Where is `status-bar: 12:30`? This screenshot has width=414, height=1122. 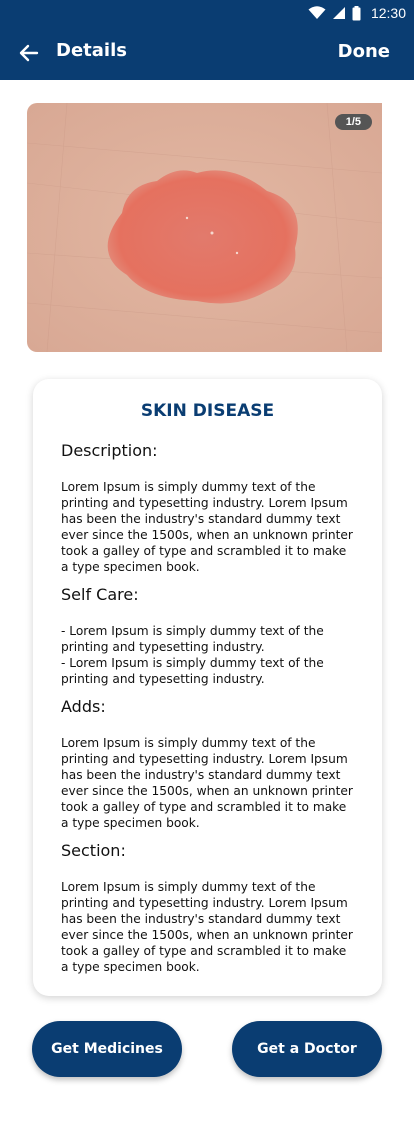
status-bar: 12:30 is located at coordinates (361, 13).